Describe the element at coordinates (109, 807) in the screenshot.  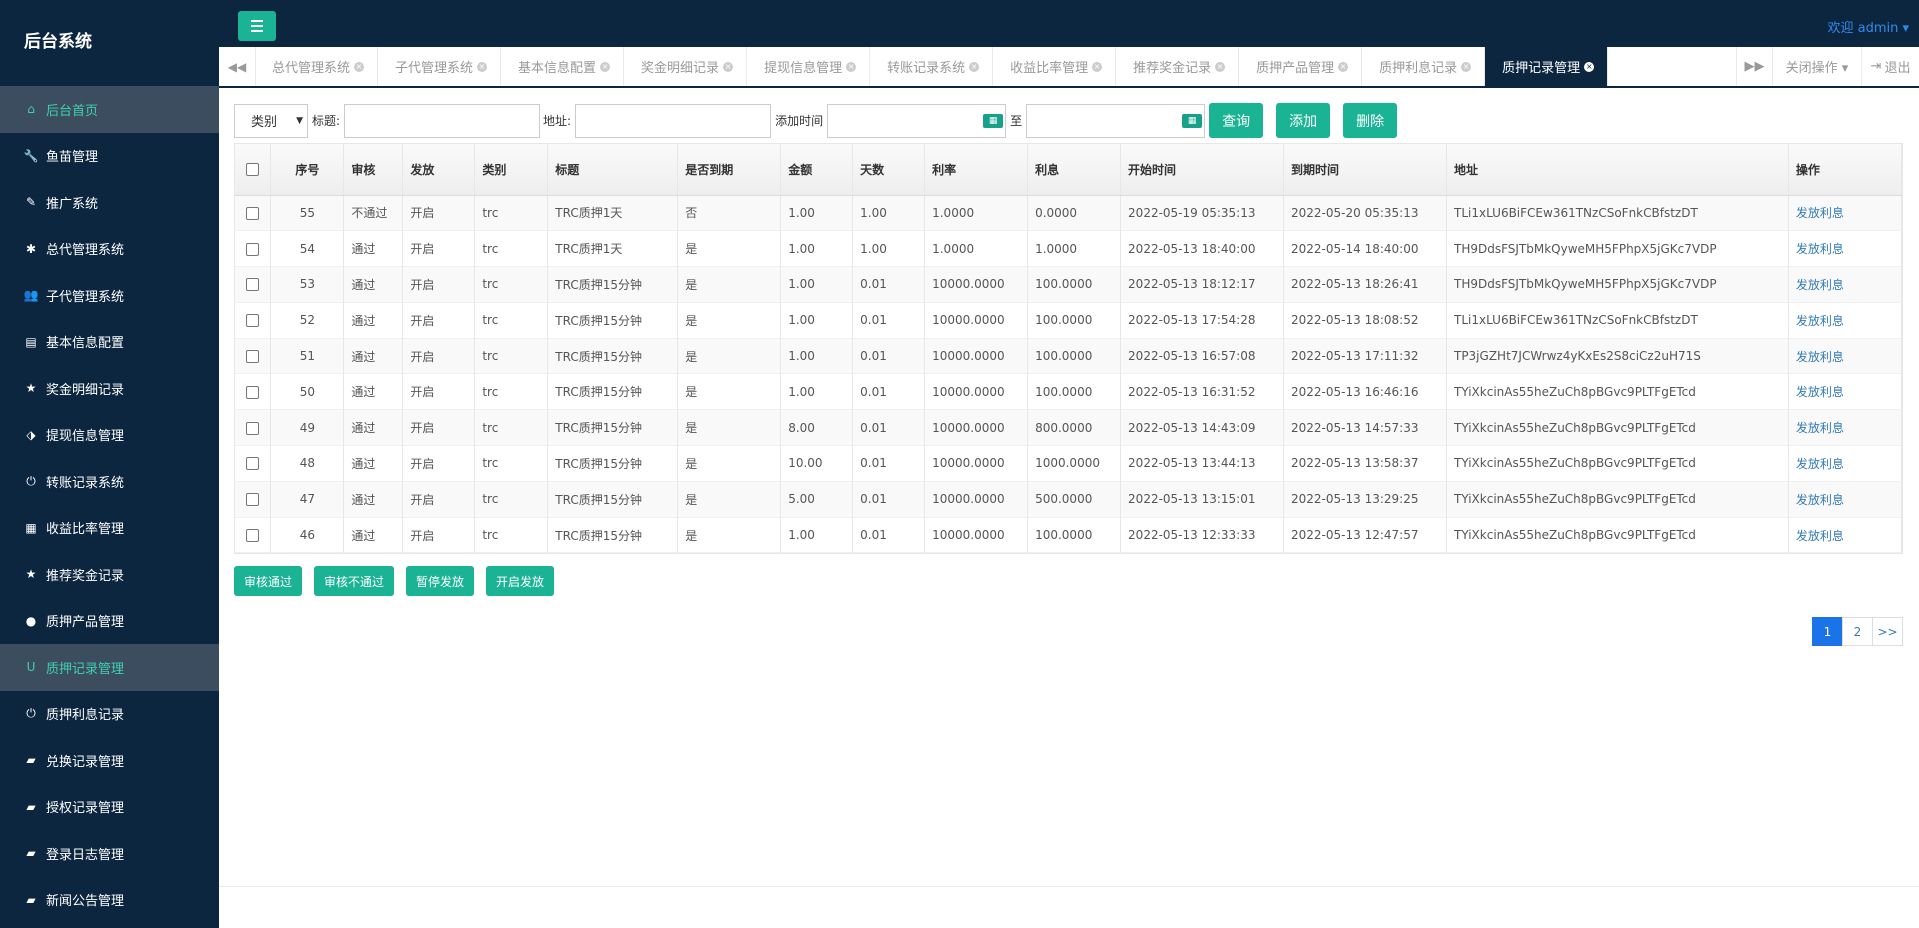
I see `sidebar-item: ▰ 授权记录管理` at that location.